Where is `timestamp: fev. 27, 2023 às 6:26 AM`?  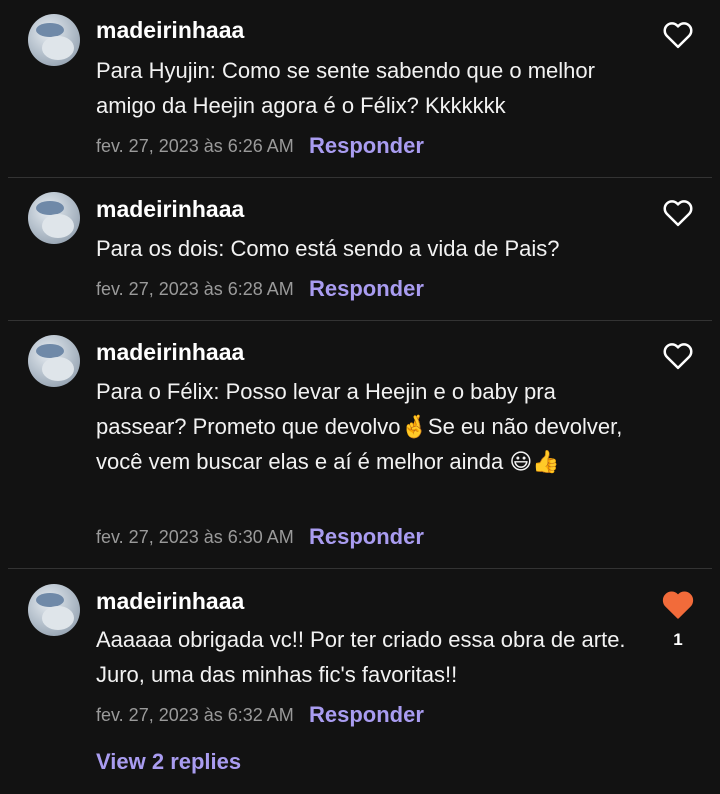
timestamp: fev. 27, 2023 às 6:26 AM is located at coordinates (195, 146).